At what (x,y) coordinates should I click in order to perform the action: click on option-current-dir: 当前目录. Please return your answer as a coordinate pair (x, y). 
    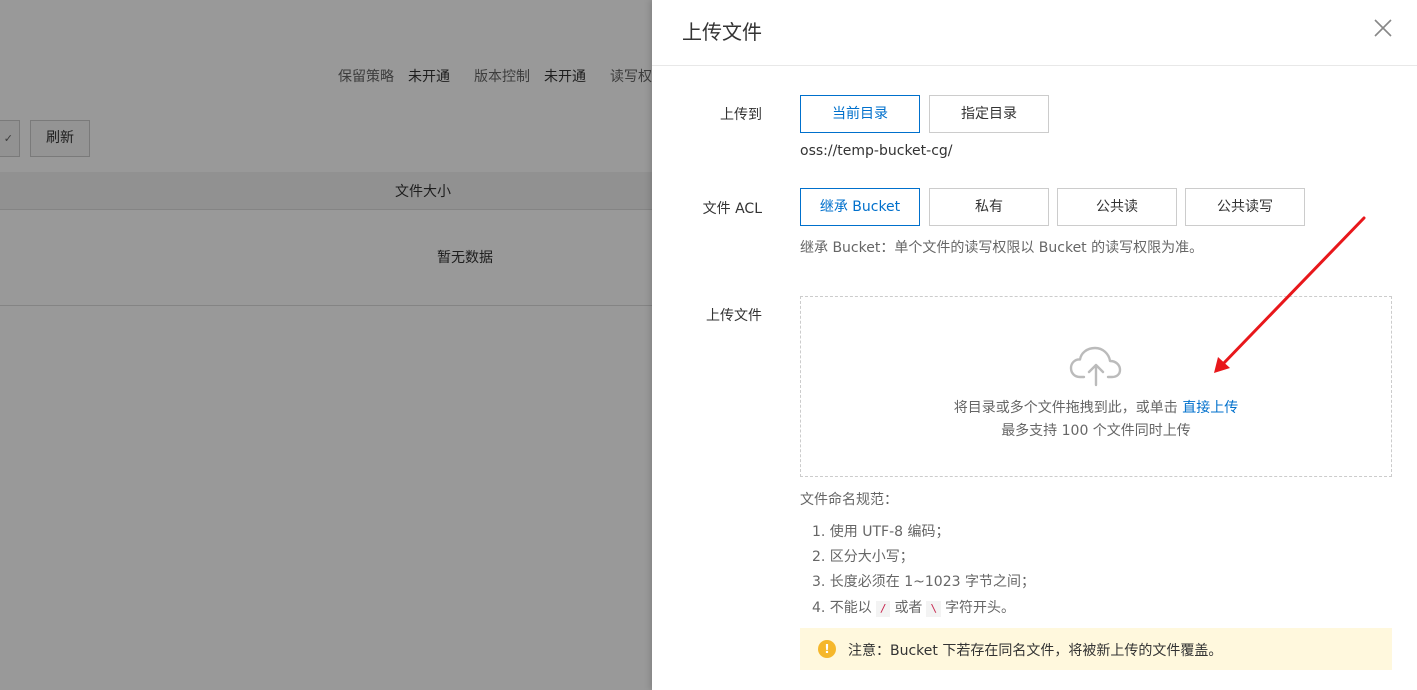
    Looking at the image, I should click on (860, 114).